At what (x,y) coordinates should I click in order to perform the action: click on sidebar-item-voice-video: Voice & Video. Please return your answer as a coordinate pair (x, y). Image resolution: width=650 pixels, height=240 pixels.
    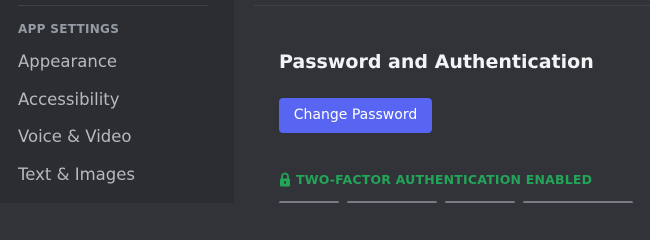
    Looking at the image, I should click on (75, 136).